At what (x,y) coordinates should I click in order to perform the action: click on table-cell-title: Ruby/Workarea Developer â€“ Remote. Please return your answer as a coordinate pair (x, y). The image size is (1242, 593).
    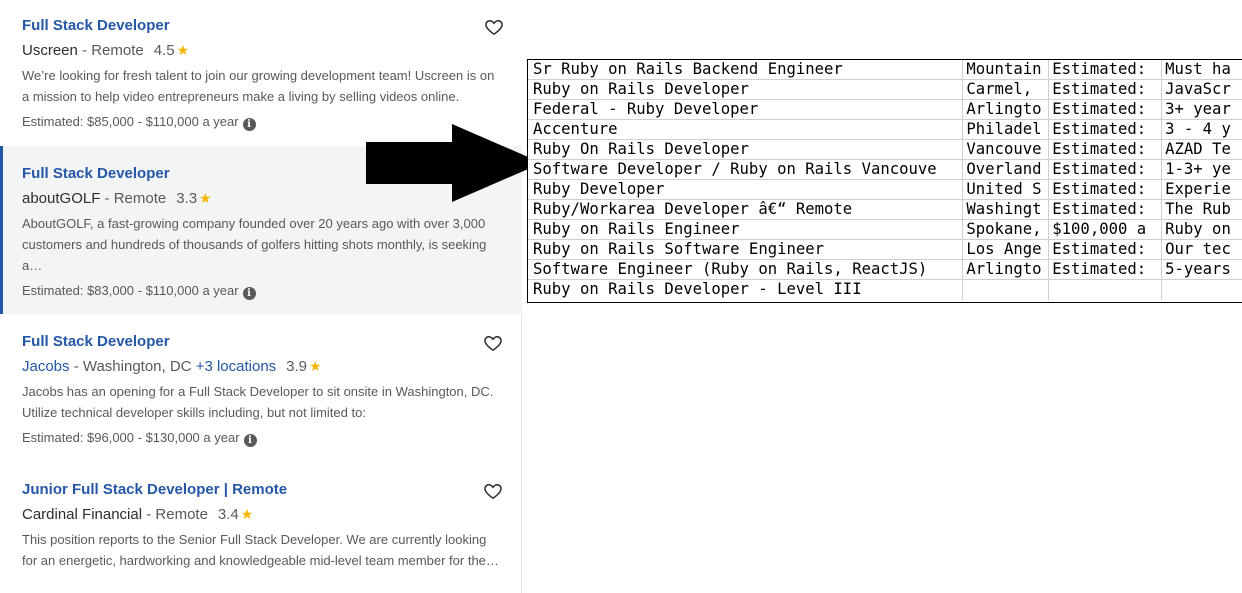
    Looking at the image, I should click on (746, 209).